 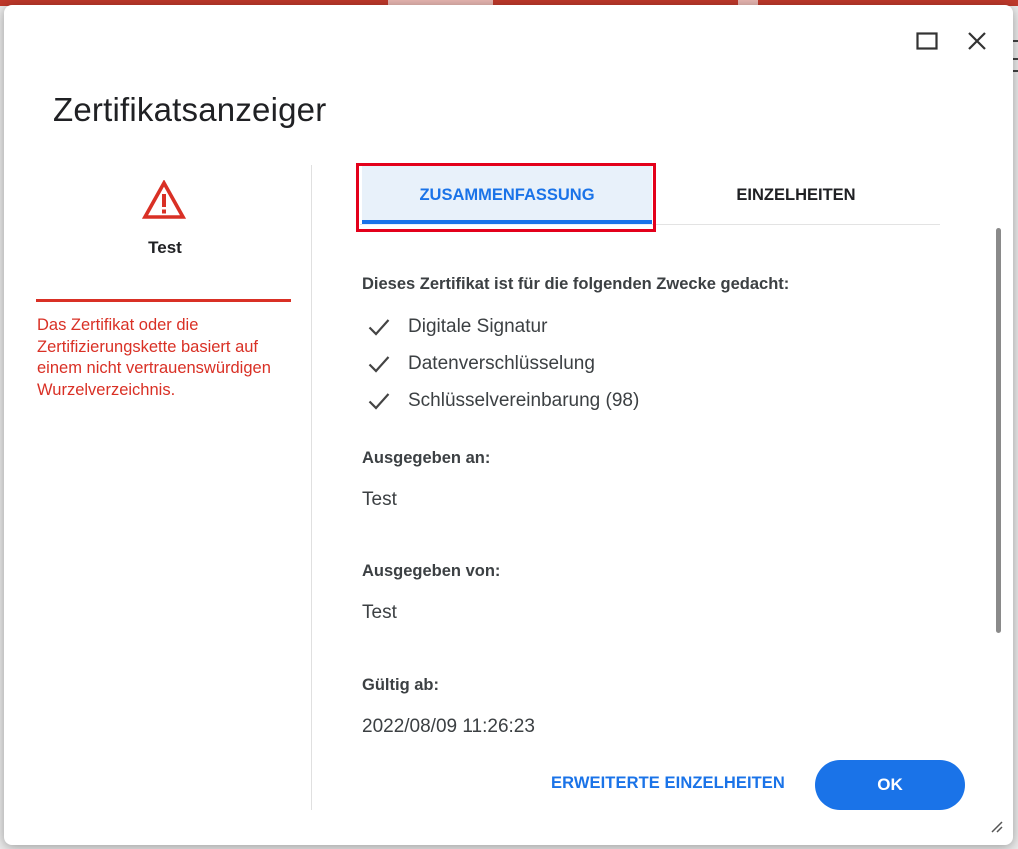 I want to click on issued-to-value: Test, so click(x=379, y=499).